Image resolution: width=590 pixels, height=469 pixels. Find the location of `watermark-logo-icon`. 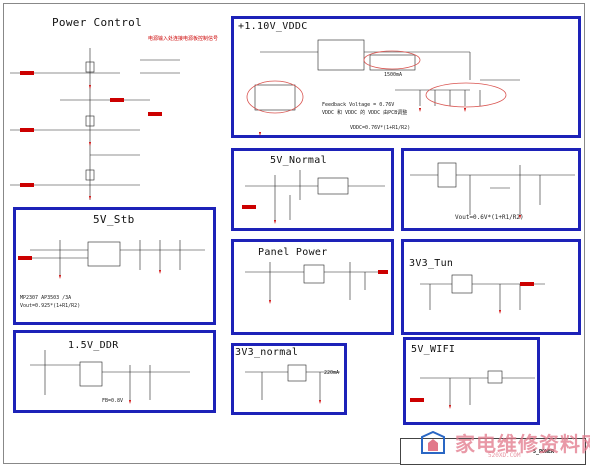

watermark-logo-icon is located at coordinates (433, 442).